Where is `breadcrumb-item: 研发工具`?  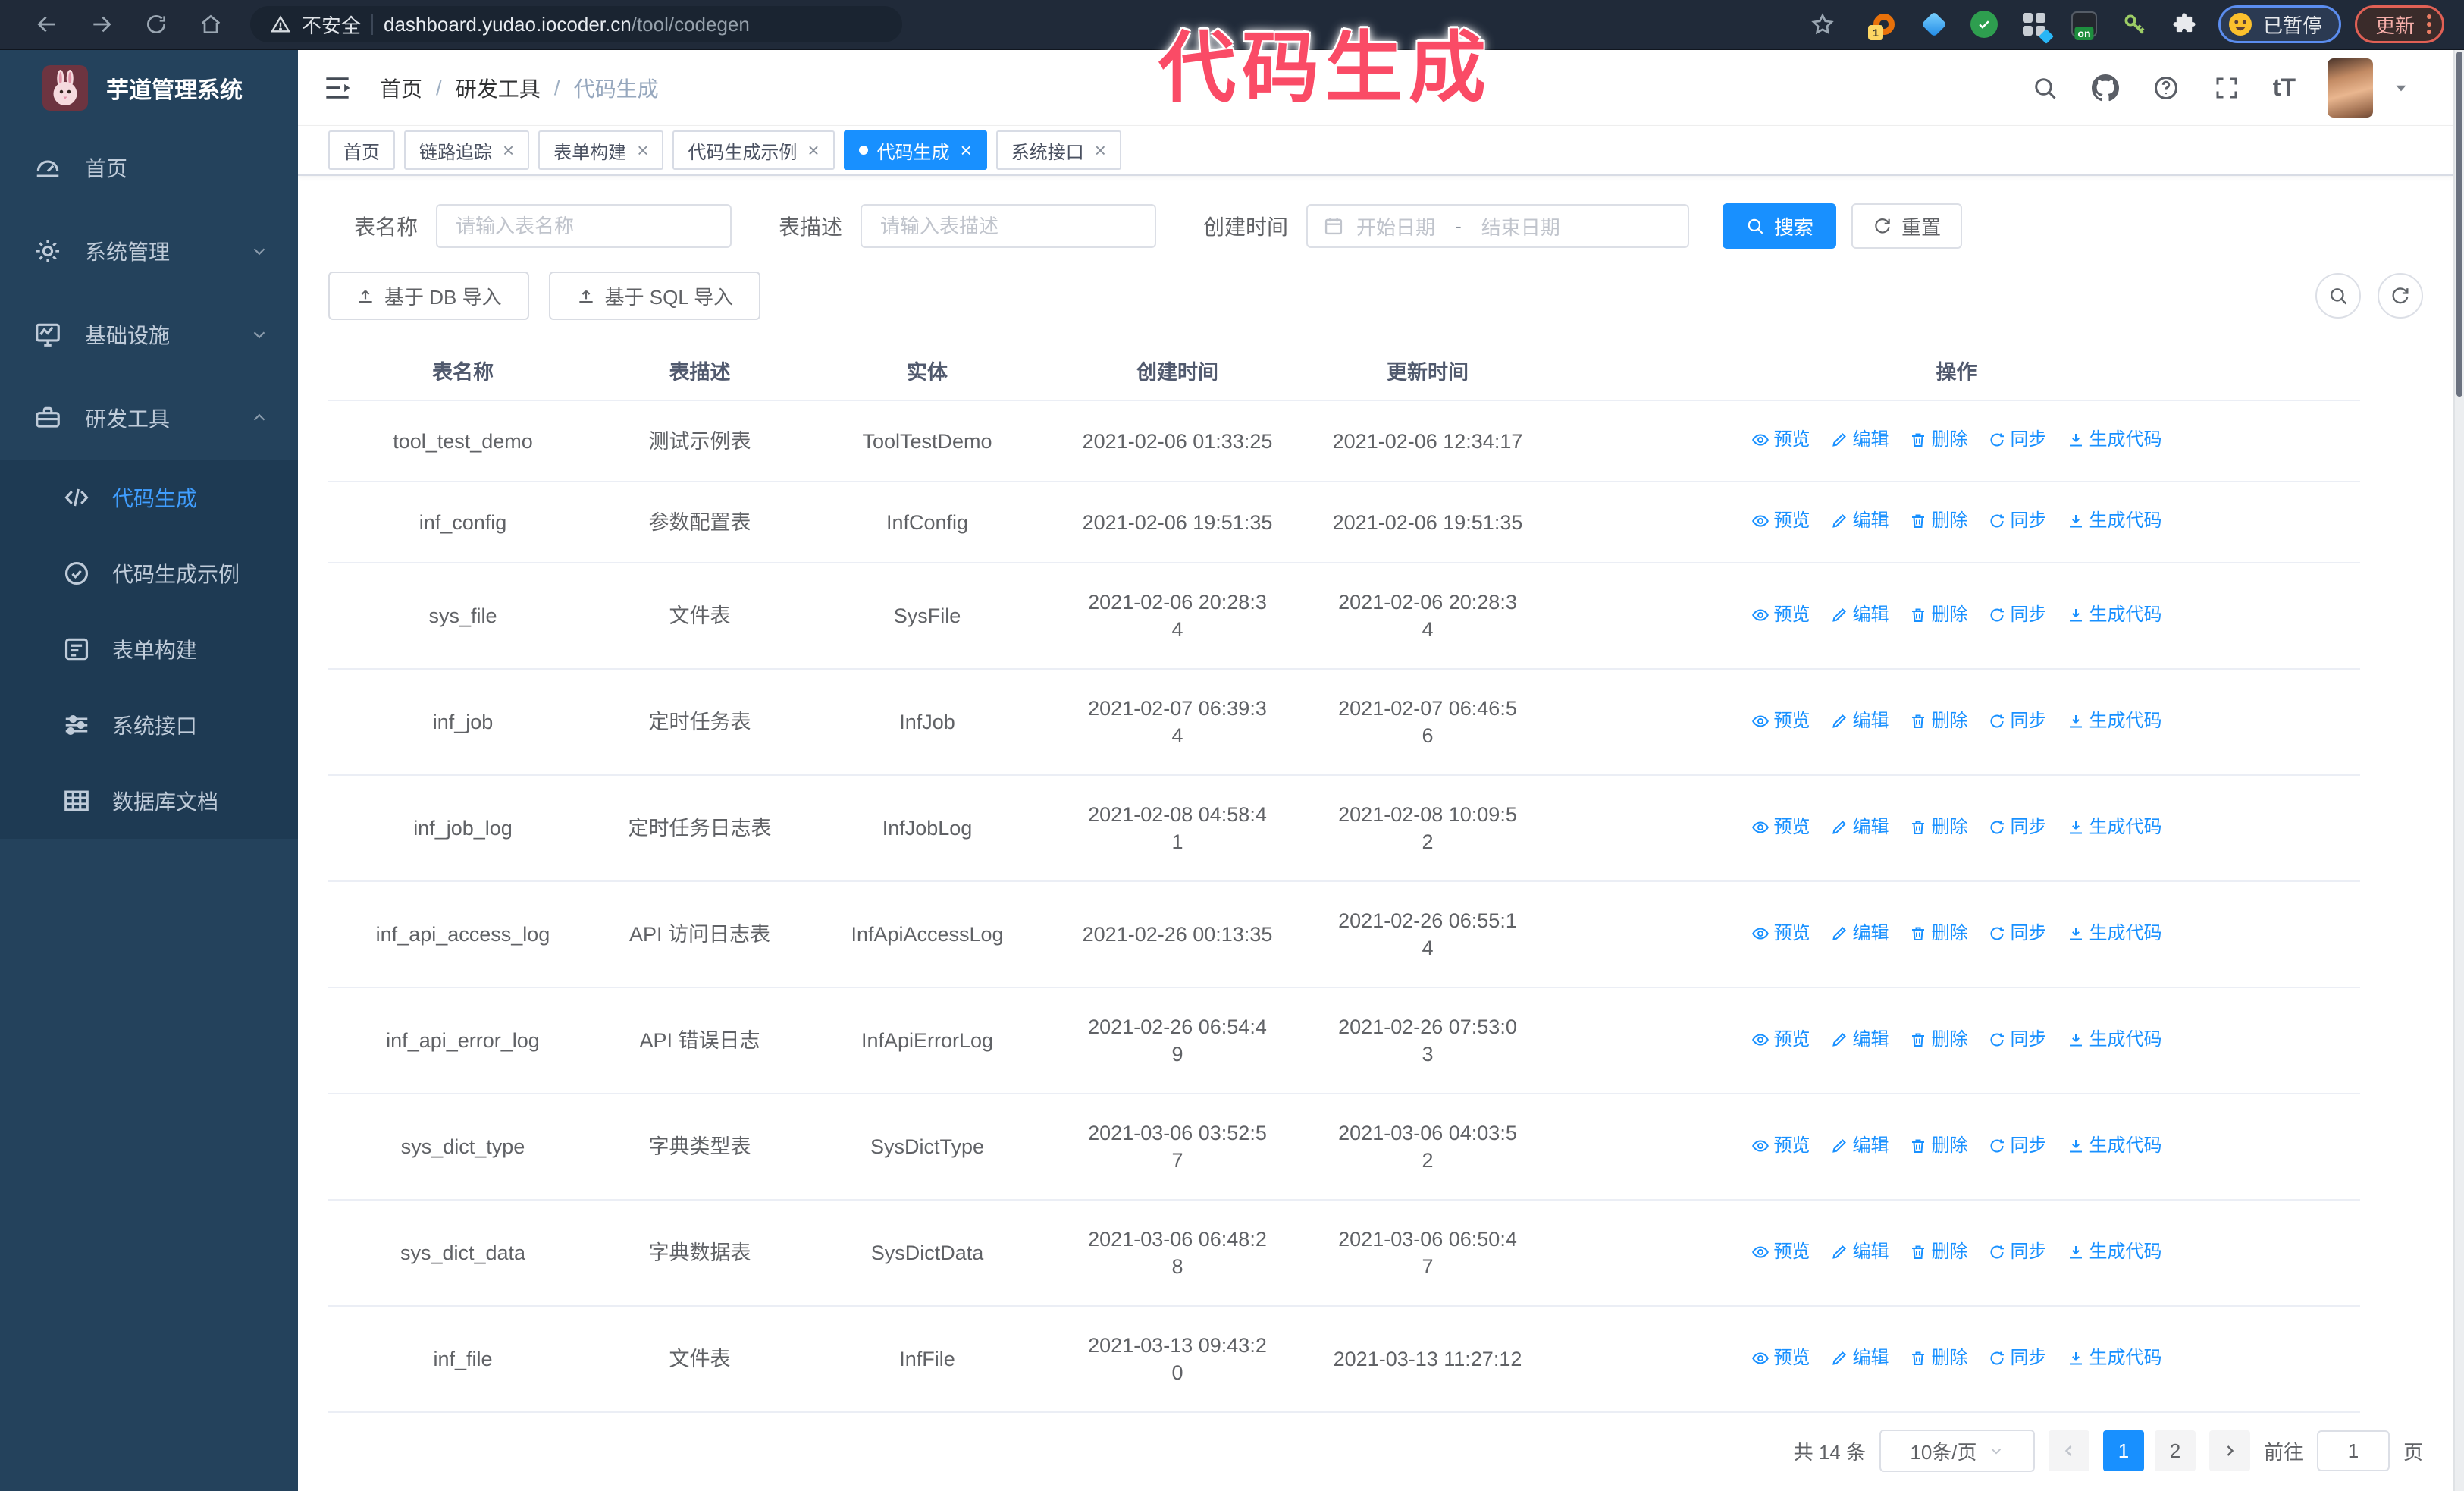 breadcrumb-item: 研发工具 is located at coordinates (499, 88).